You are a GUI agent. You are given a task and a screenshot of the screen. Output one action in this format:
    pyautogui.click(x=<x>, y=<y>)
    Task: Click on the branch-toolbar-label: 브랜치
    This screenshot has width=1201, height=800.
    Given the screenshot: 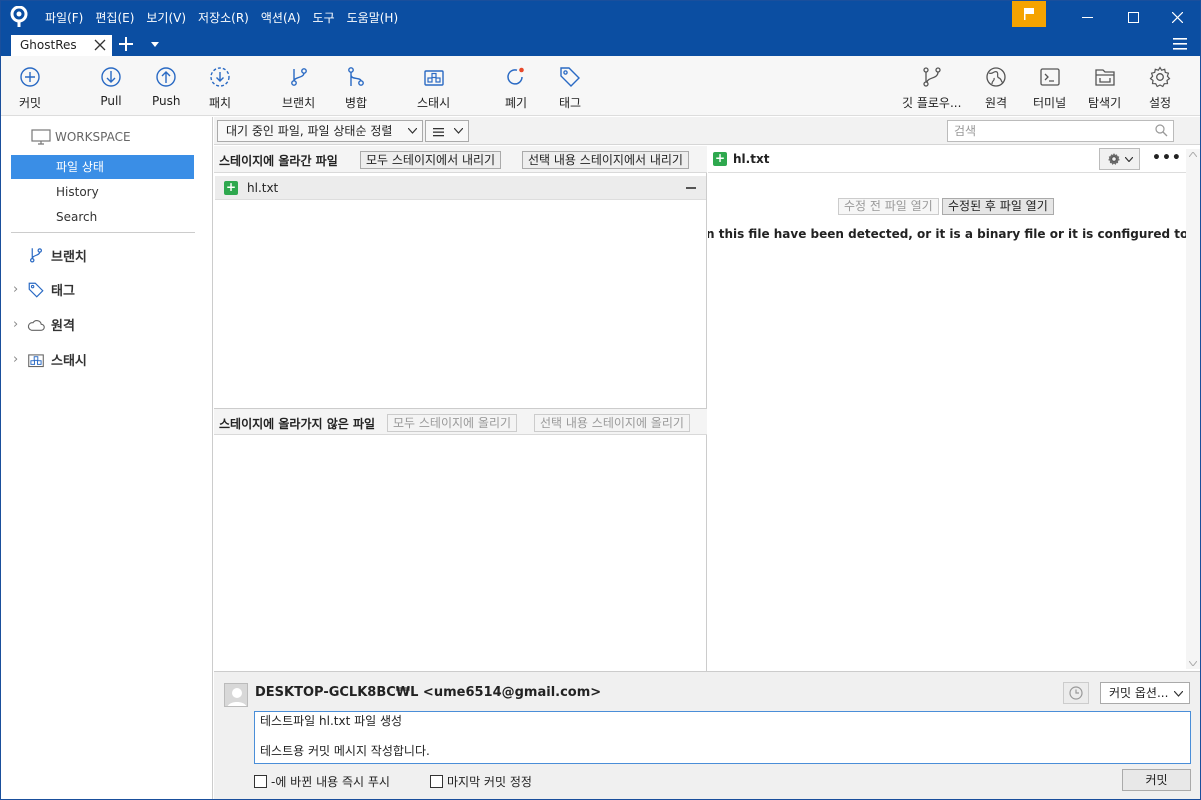 What is the action you would take?
    pyautogui.click(x=299, y=103)
    